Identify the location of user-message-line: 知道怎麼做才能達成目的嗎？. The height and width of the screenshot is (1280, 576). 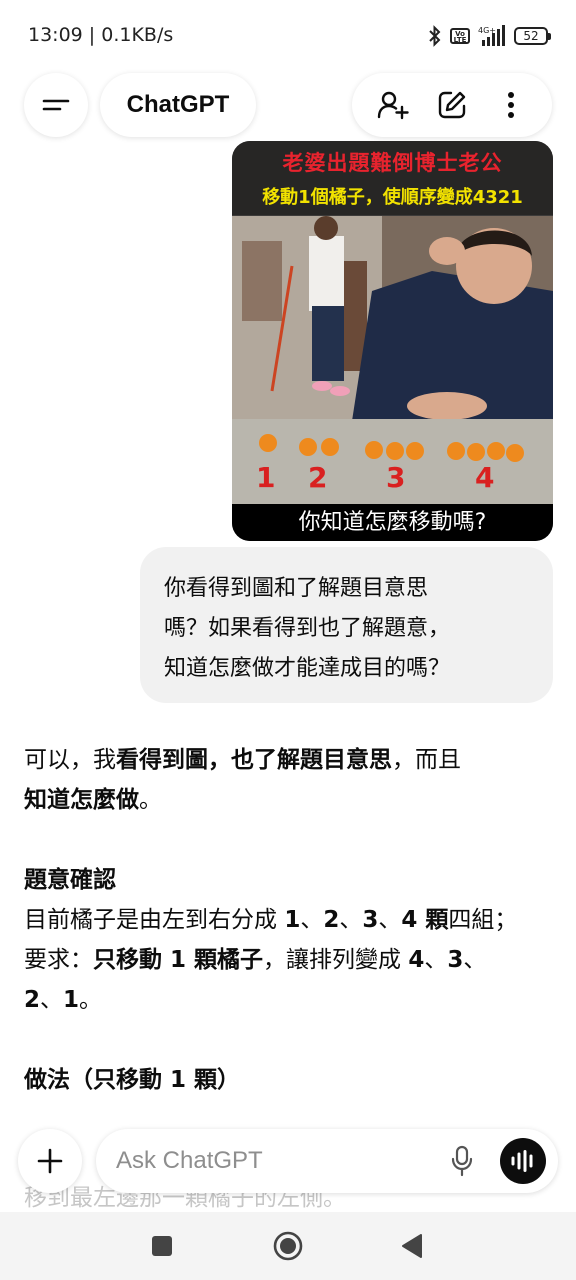
(307, 668).